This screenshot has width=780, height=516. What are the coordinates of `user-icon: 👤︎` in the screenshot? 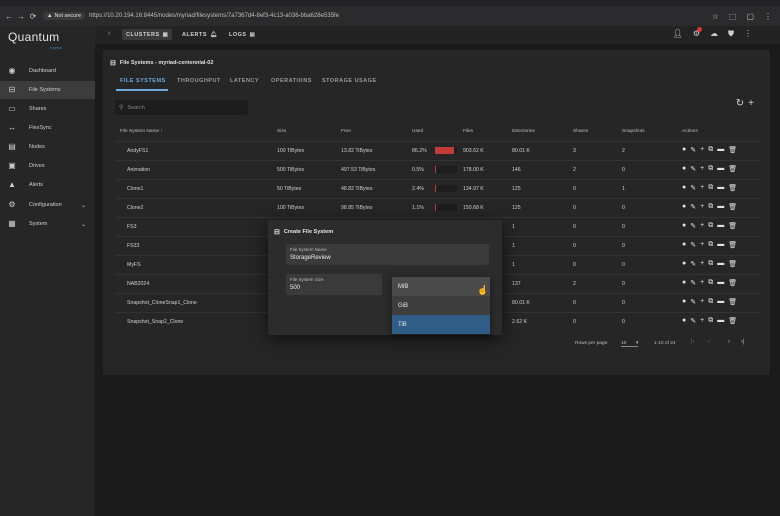 It's located at (678, 34).